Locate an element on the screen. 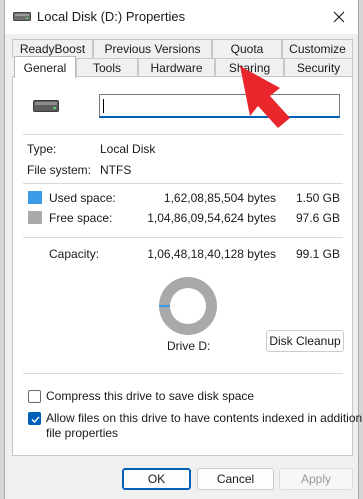  disk-cleanup-button: Disk Cleanup is located at coordinates (305, 341).